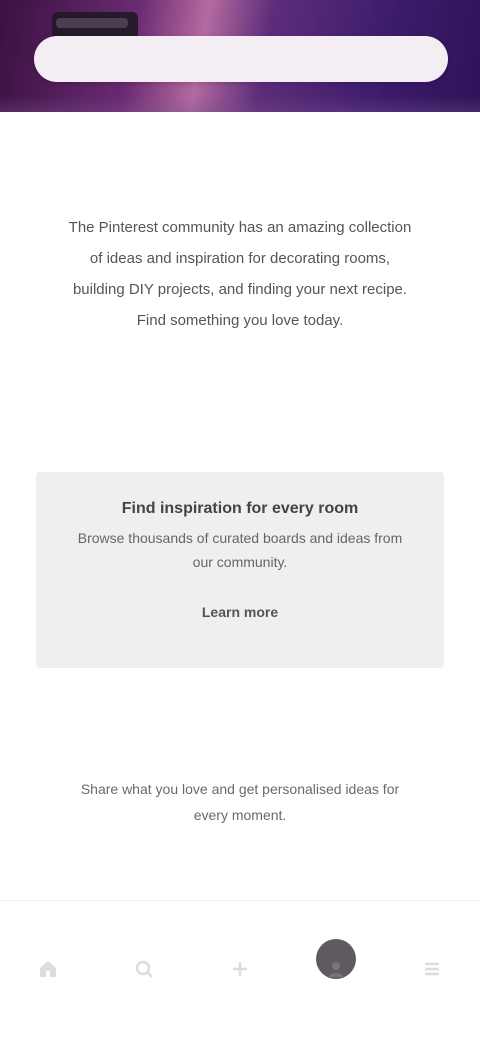  I want to click on logo-mark, so click(92, 23).